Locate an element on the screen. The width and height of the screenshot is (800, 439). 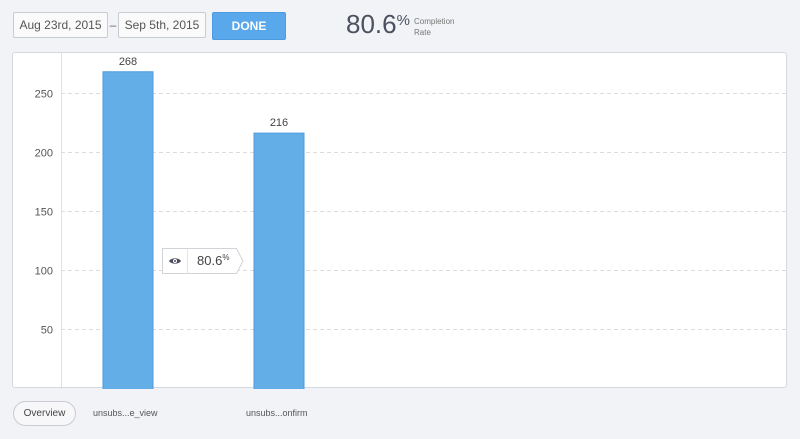
overview-button: Overview is located at coordinates (44, 413).